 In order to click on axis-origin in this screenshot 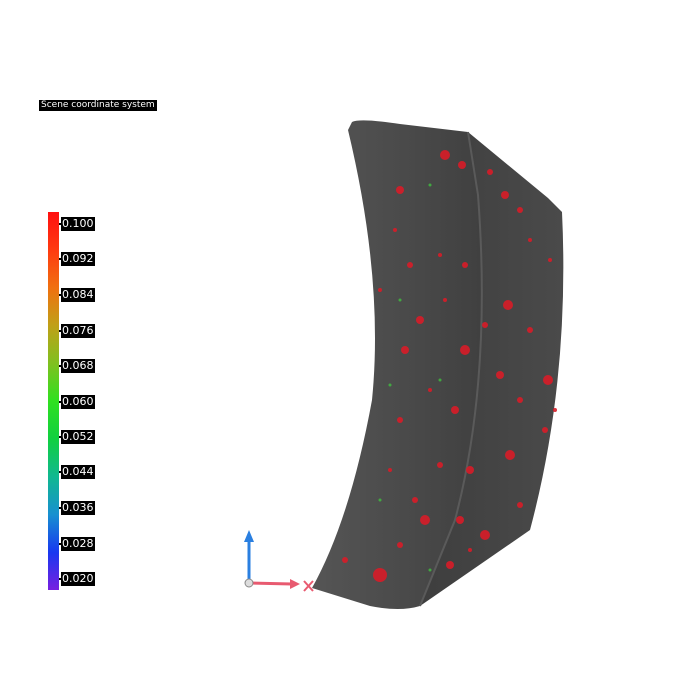, I will do `click(249, 583)`.